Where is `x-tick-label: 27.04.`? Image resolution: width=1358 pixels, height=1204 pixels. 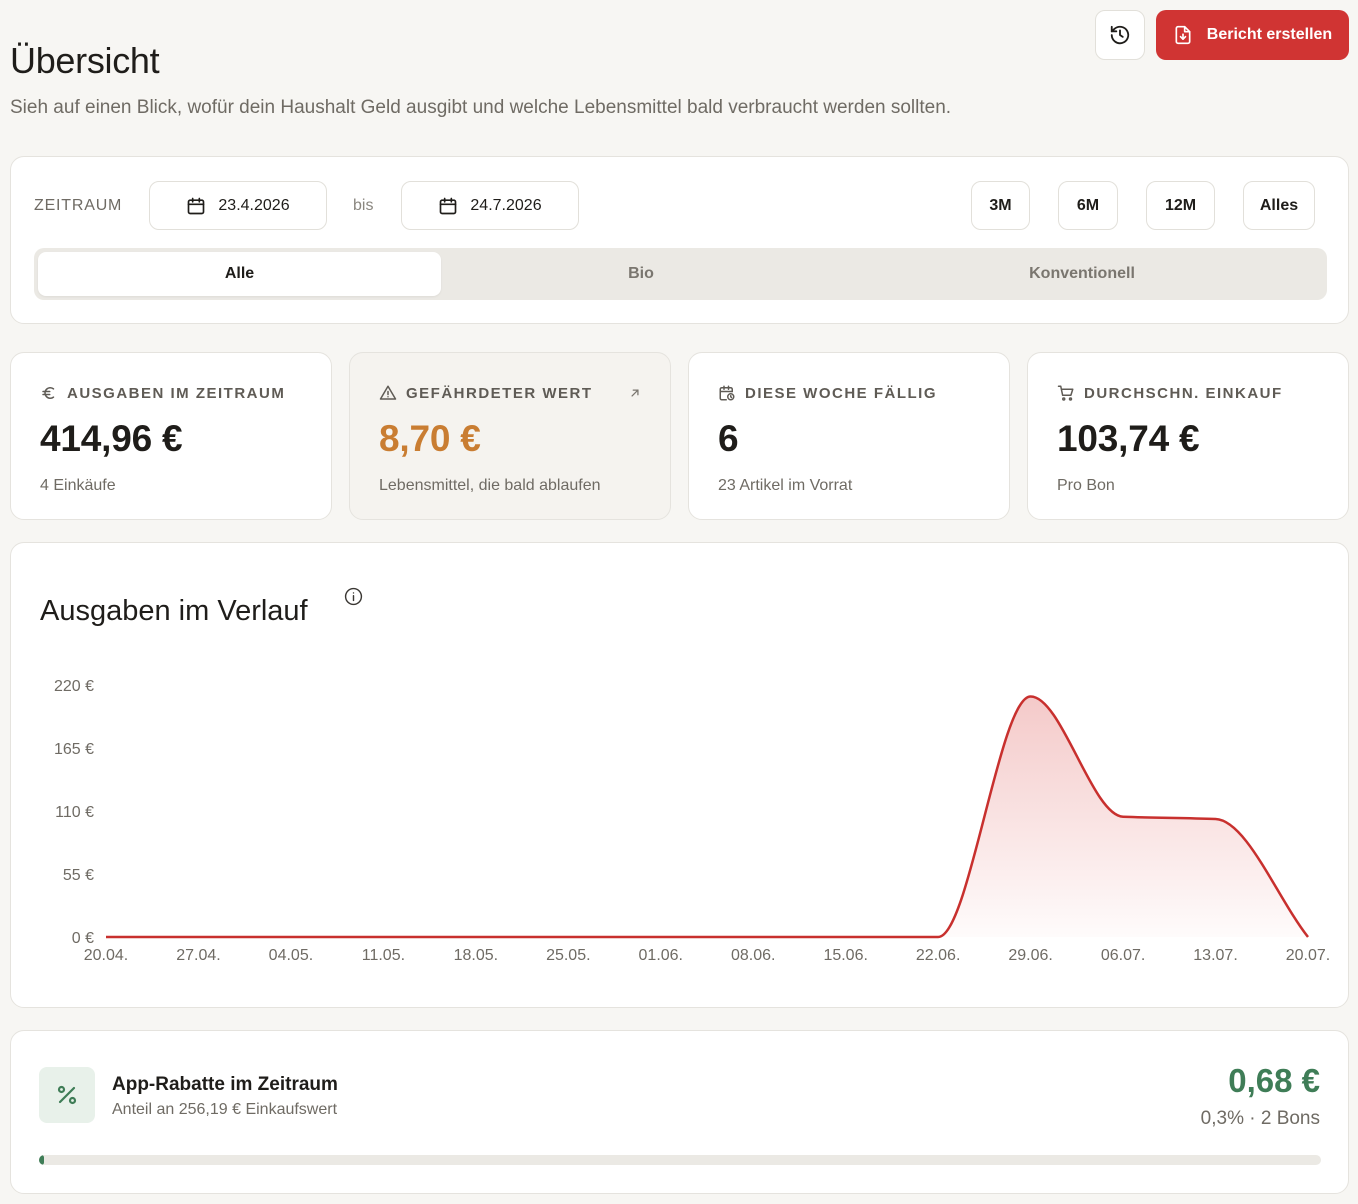 x-tick-label: 27.04. is located at coordinates (198, 955).